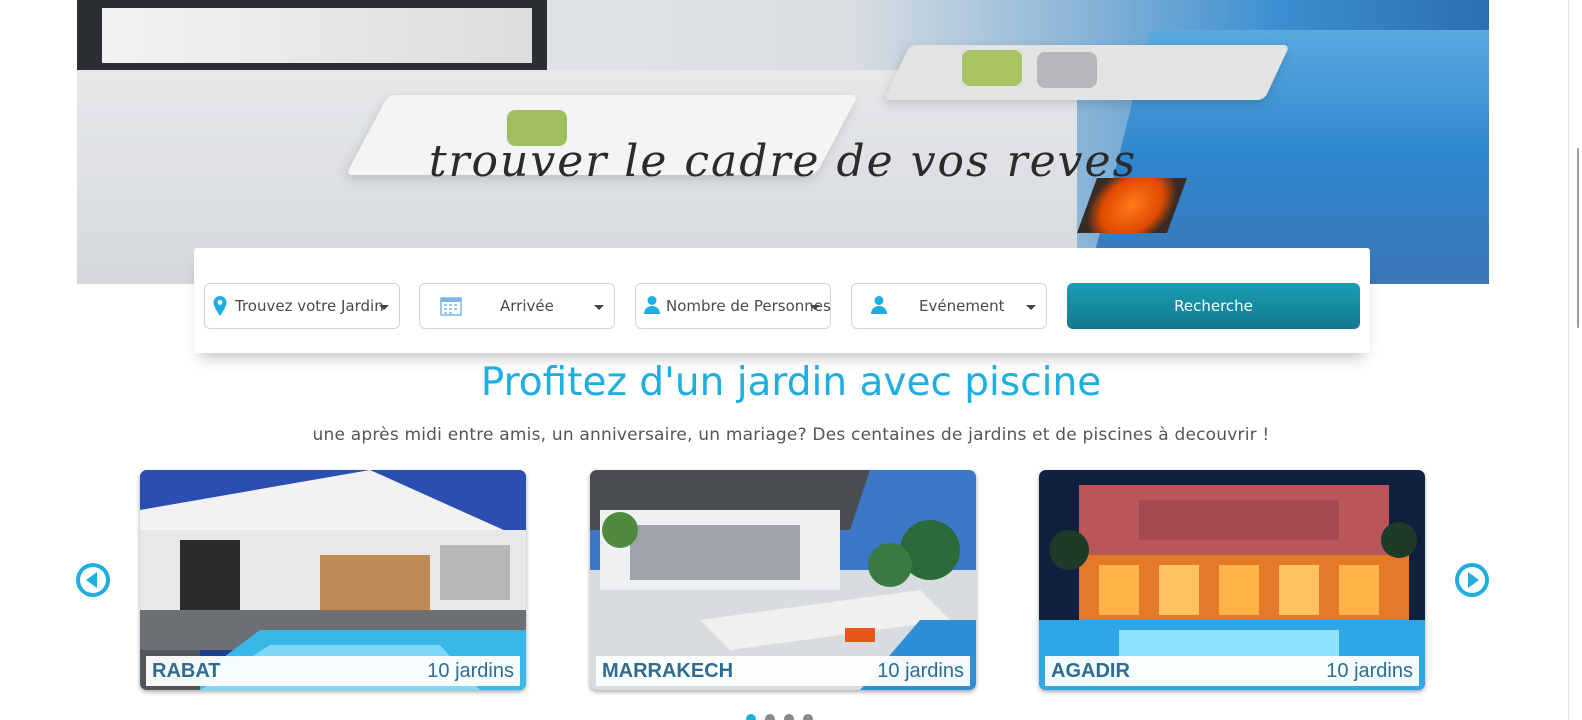  Describe the element at coordinates (451, 306) in the screenshot. I see `calendar-icon` at that location.